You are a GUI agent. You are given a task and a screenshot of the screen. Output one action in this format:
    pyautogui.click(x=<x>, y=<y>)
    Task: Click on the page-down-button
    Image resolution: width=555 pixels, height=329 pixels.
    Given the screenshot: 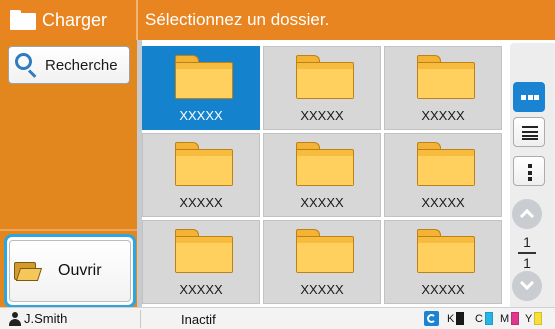 What is the action you would take?
    pyautogui.click(x=527, y=286)
    